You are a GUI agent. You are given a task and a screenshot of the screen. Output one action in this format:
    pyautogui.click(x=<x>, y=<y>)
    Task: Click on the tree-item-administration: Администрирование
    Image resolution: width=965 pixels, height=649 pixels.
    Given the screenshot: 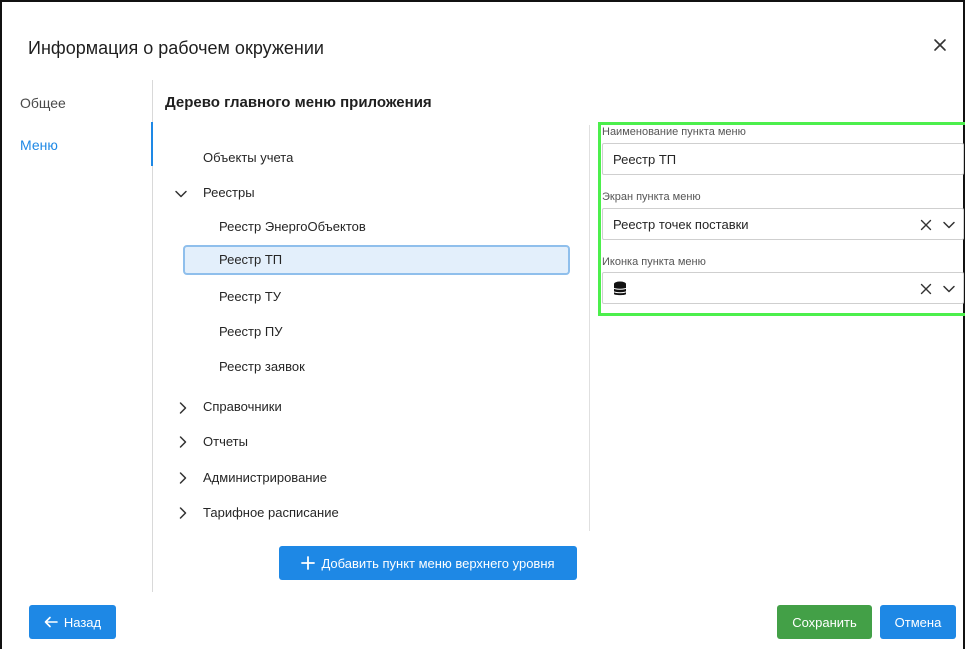 What is the action you would take?
    pyautogui.click(x=265, y=478)
    